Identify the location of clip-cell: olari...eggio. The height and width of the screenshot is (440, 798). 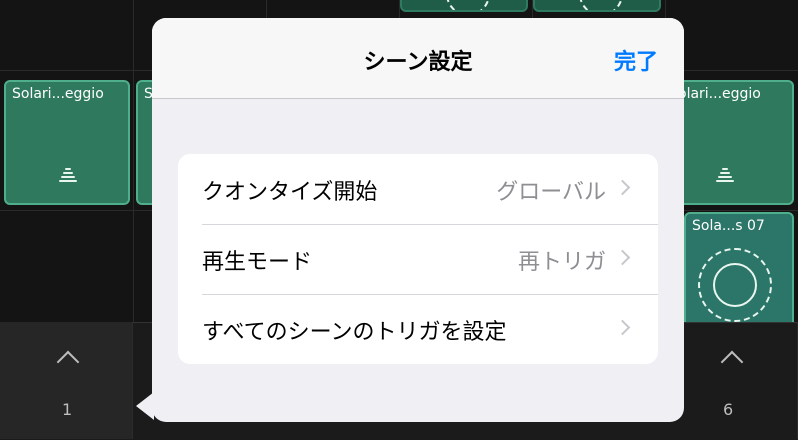
(732, 142).